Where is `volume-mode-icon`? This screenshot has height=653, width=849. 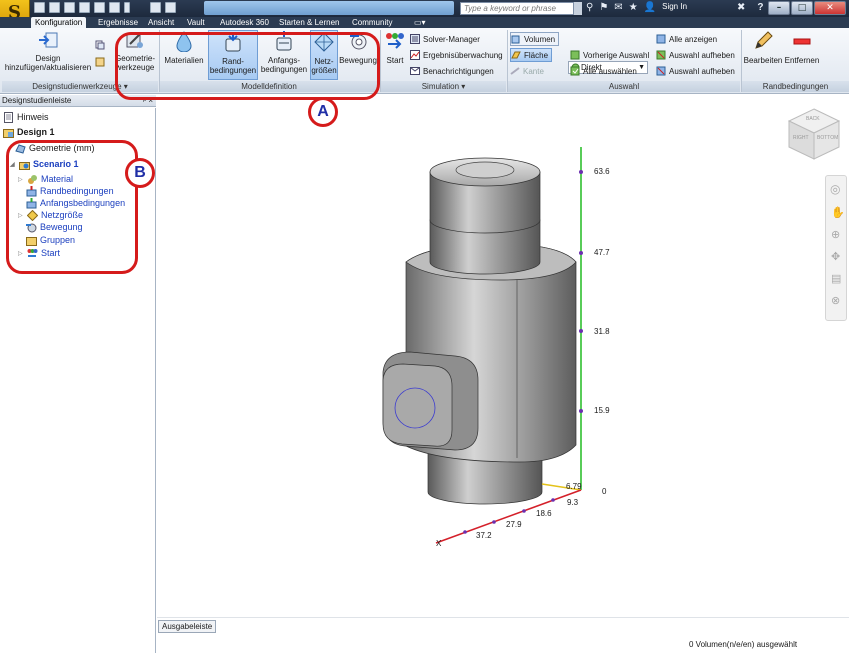 volume-mode-icon is located at coordinates (516, 39).